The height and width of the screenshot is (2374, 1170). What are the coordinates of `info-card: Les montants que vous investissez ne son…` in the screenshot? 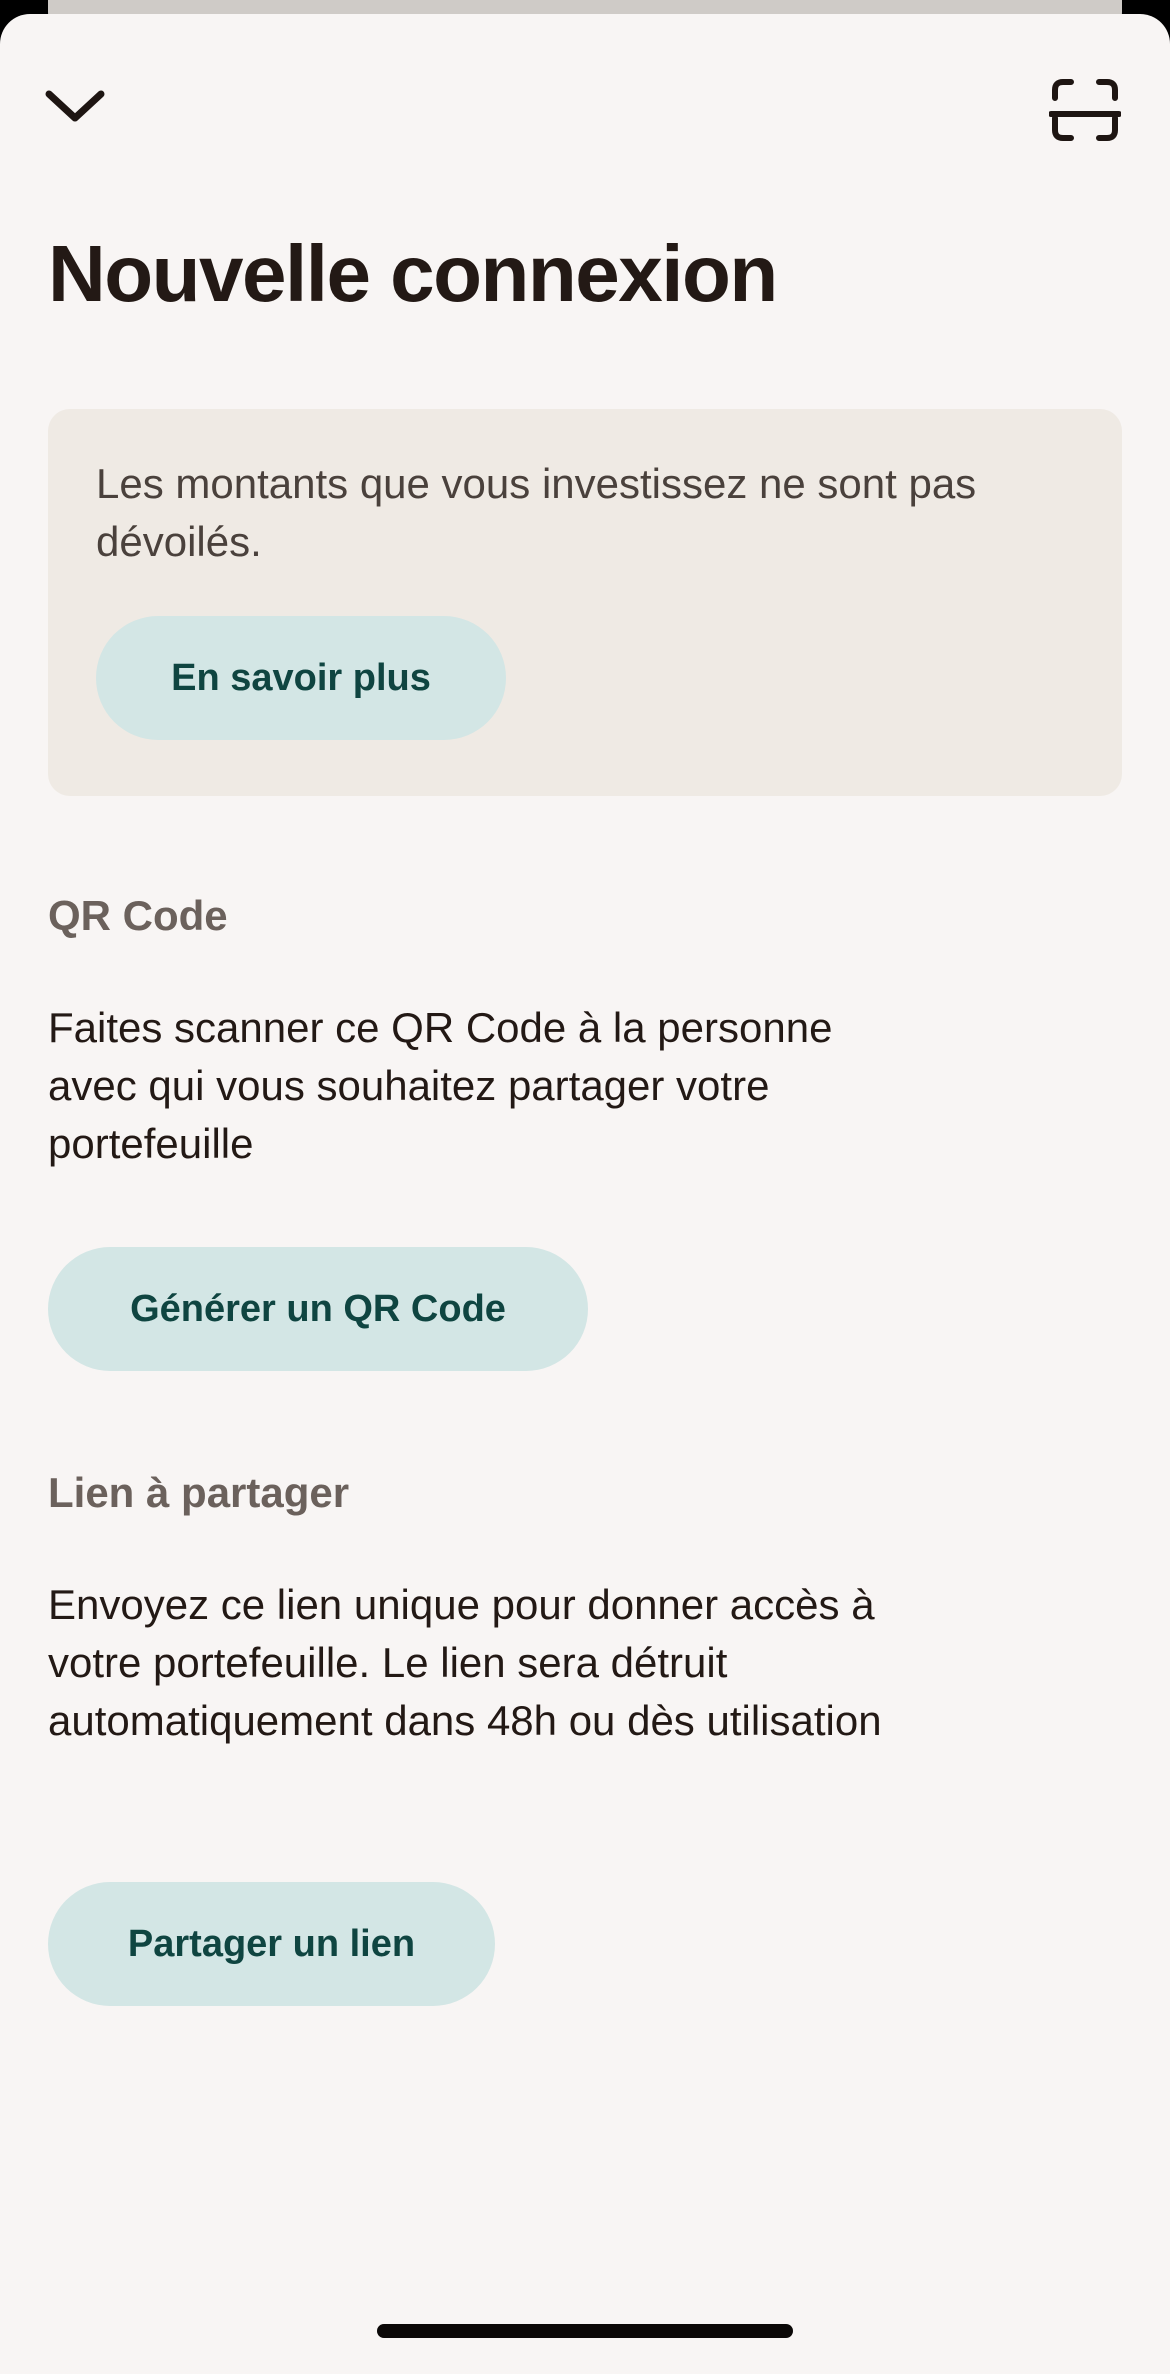 It's located at (585, 602).